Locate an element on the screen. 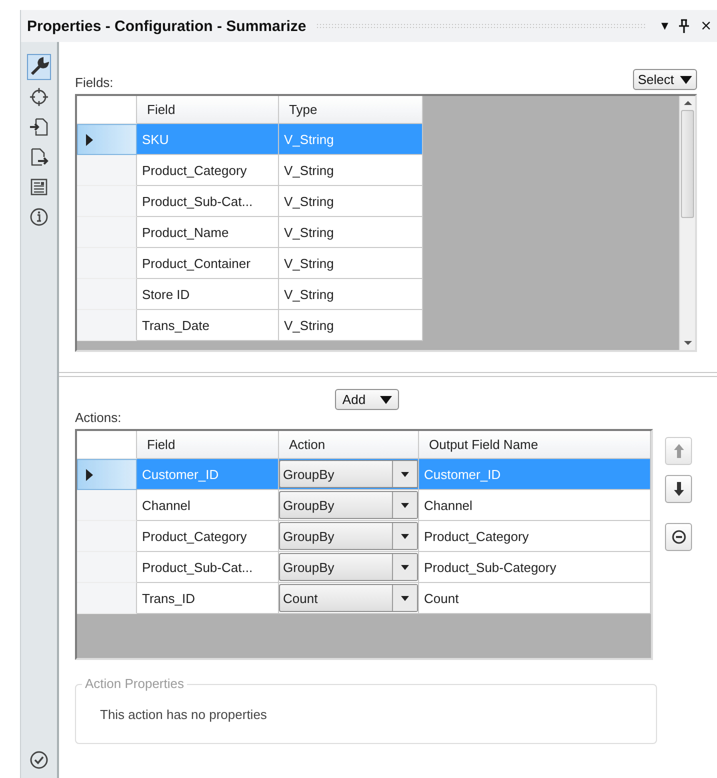  remove-button is located at coordinates (678, 537).